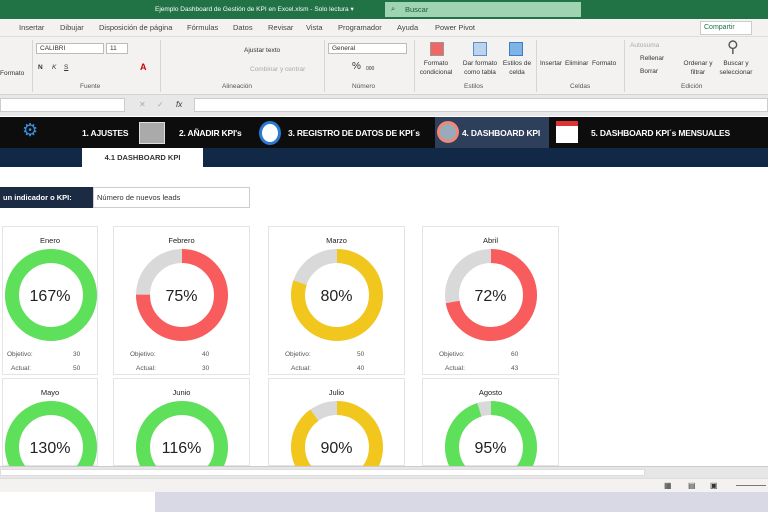 This screenshot has height=512, width=768. I want to click on wrap-text-button: Ajustar texto, so click(262, 50).